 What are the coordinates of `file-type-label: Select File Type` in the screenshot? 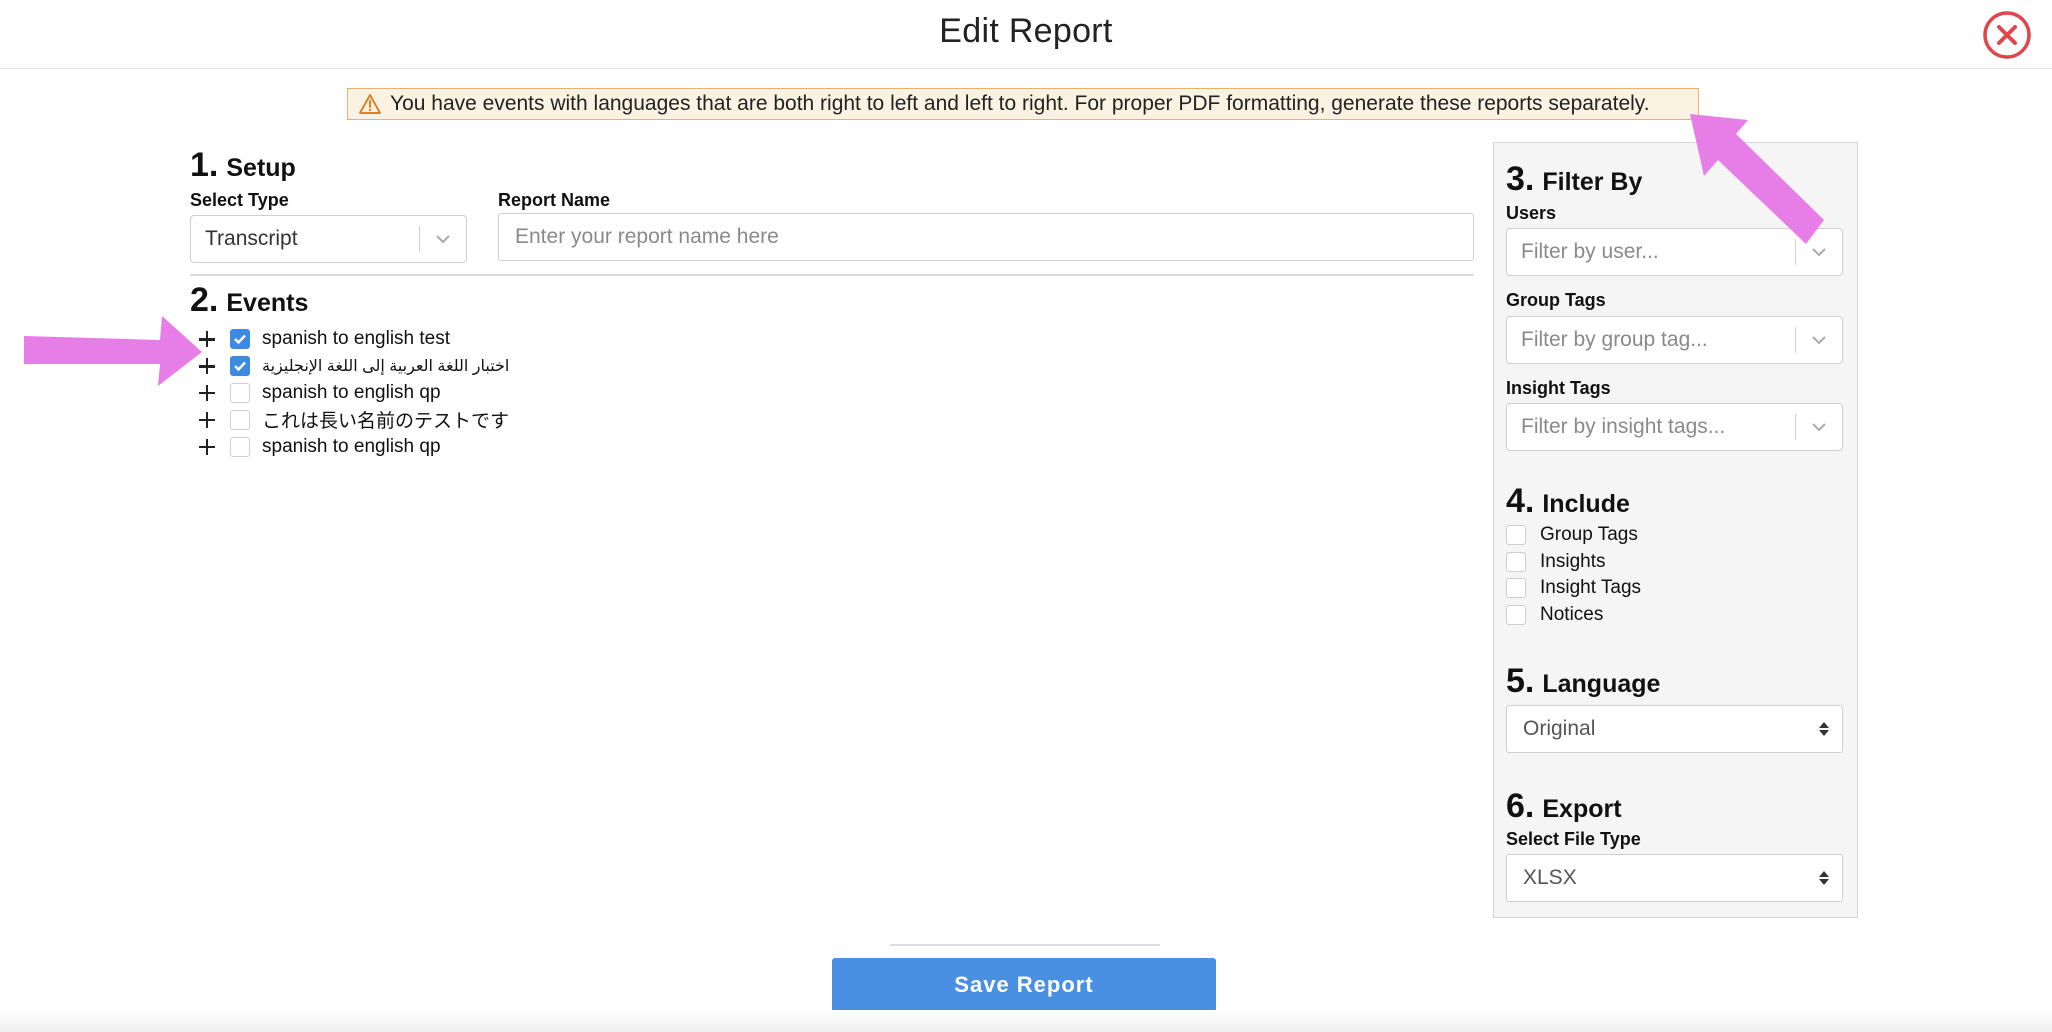 It's located at (1573, 839).